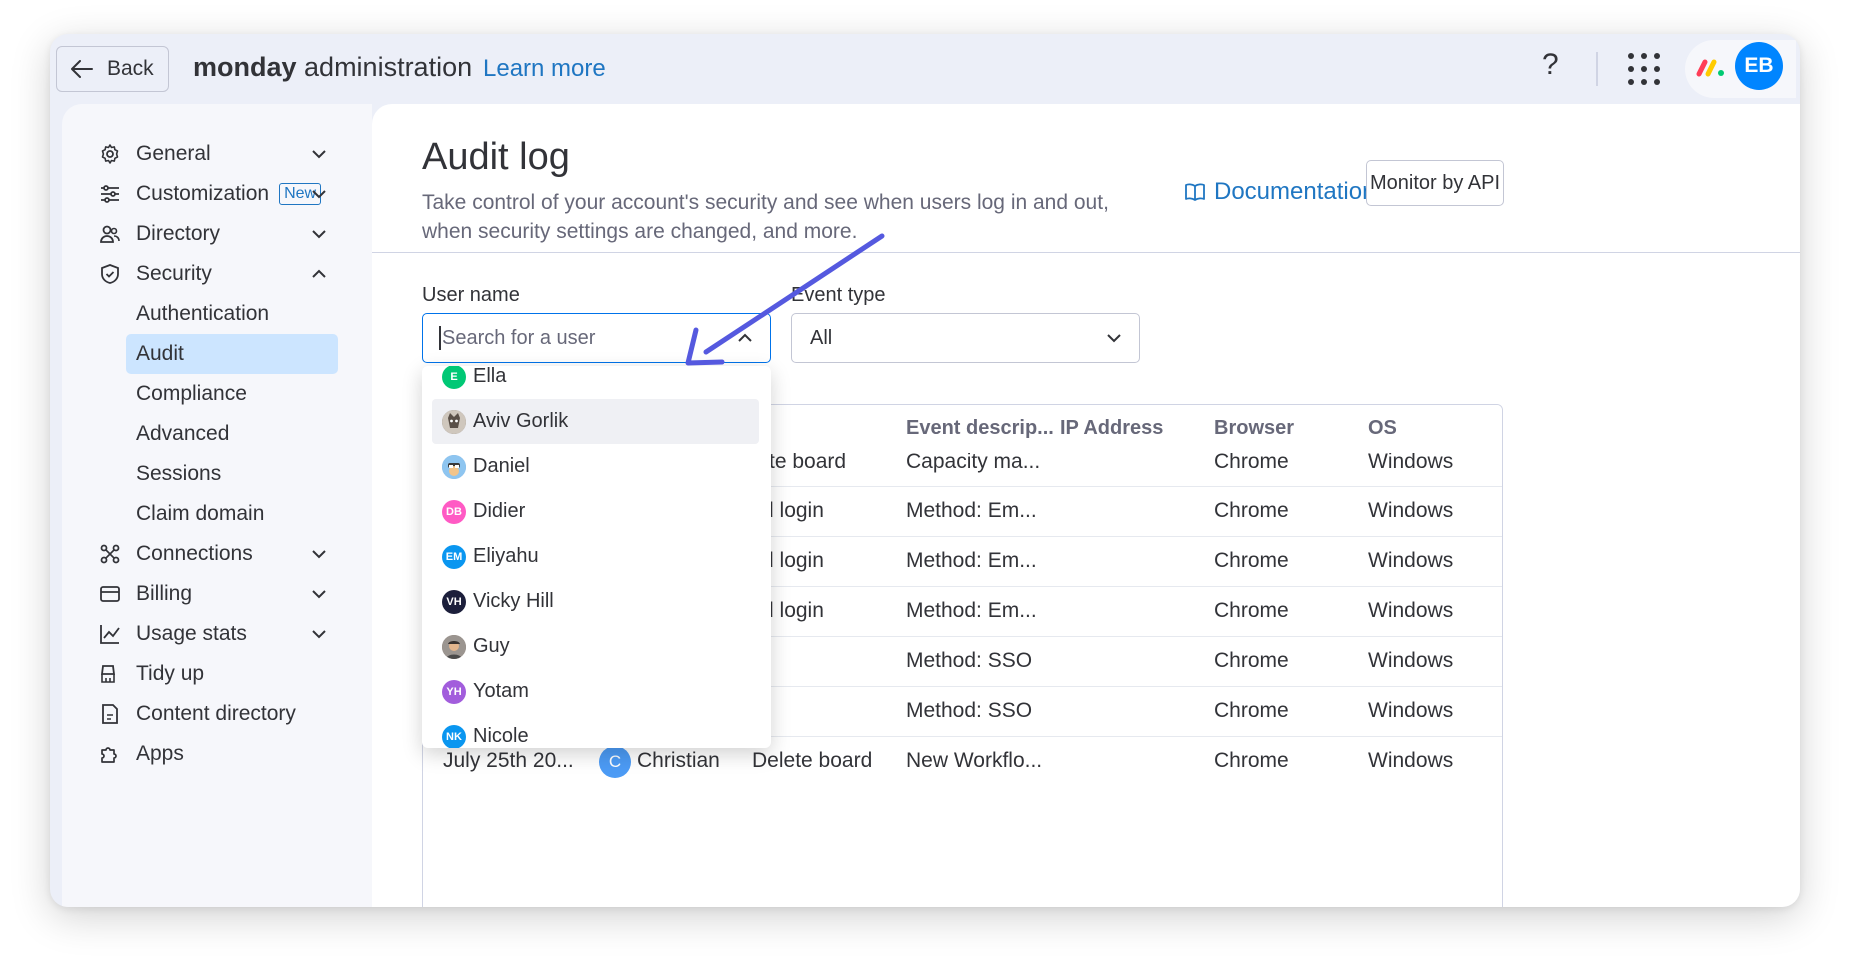 The height and width of the screenshot is (970, 1849). What do you see at coordinates (595, 466) in the screenshot?
I see `dropdown-option-daniel: Daniel` at bounding box center [595, 466].